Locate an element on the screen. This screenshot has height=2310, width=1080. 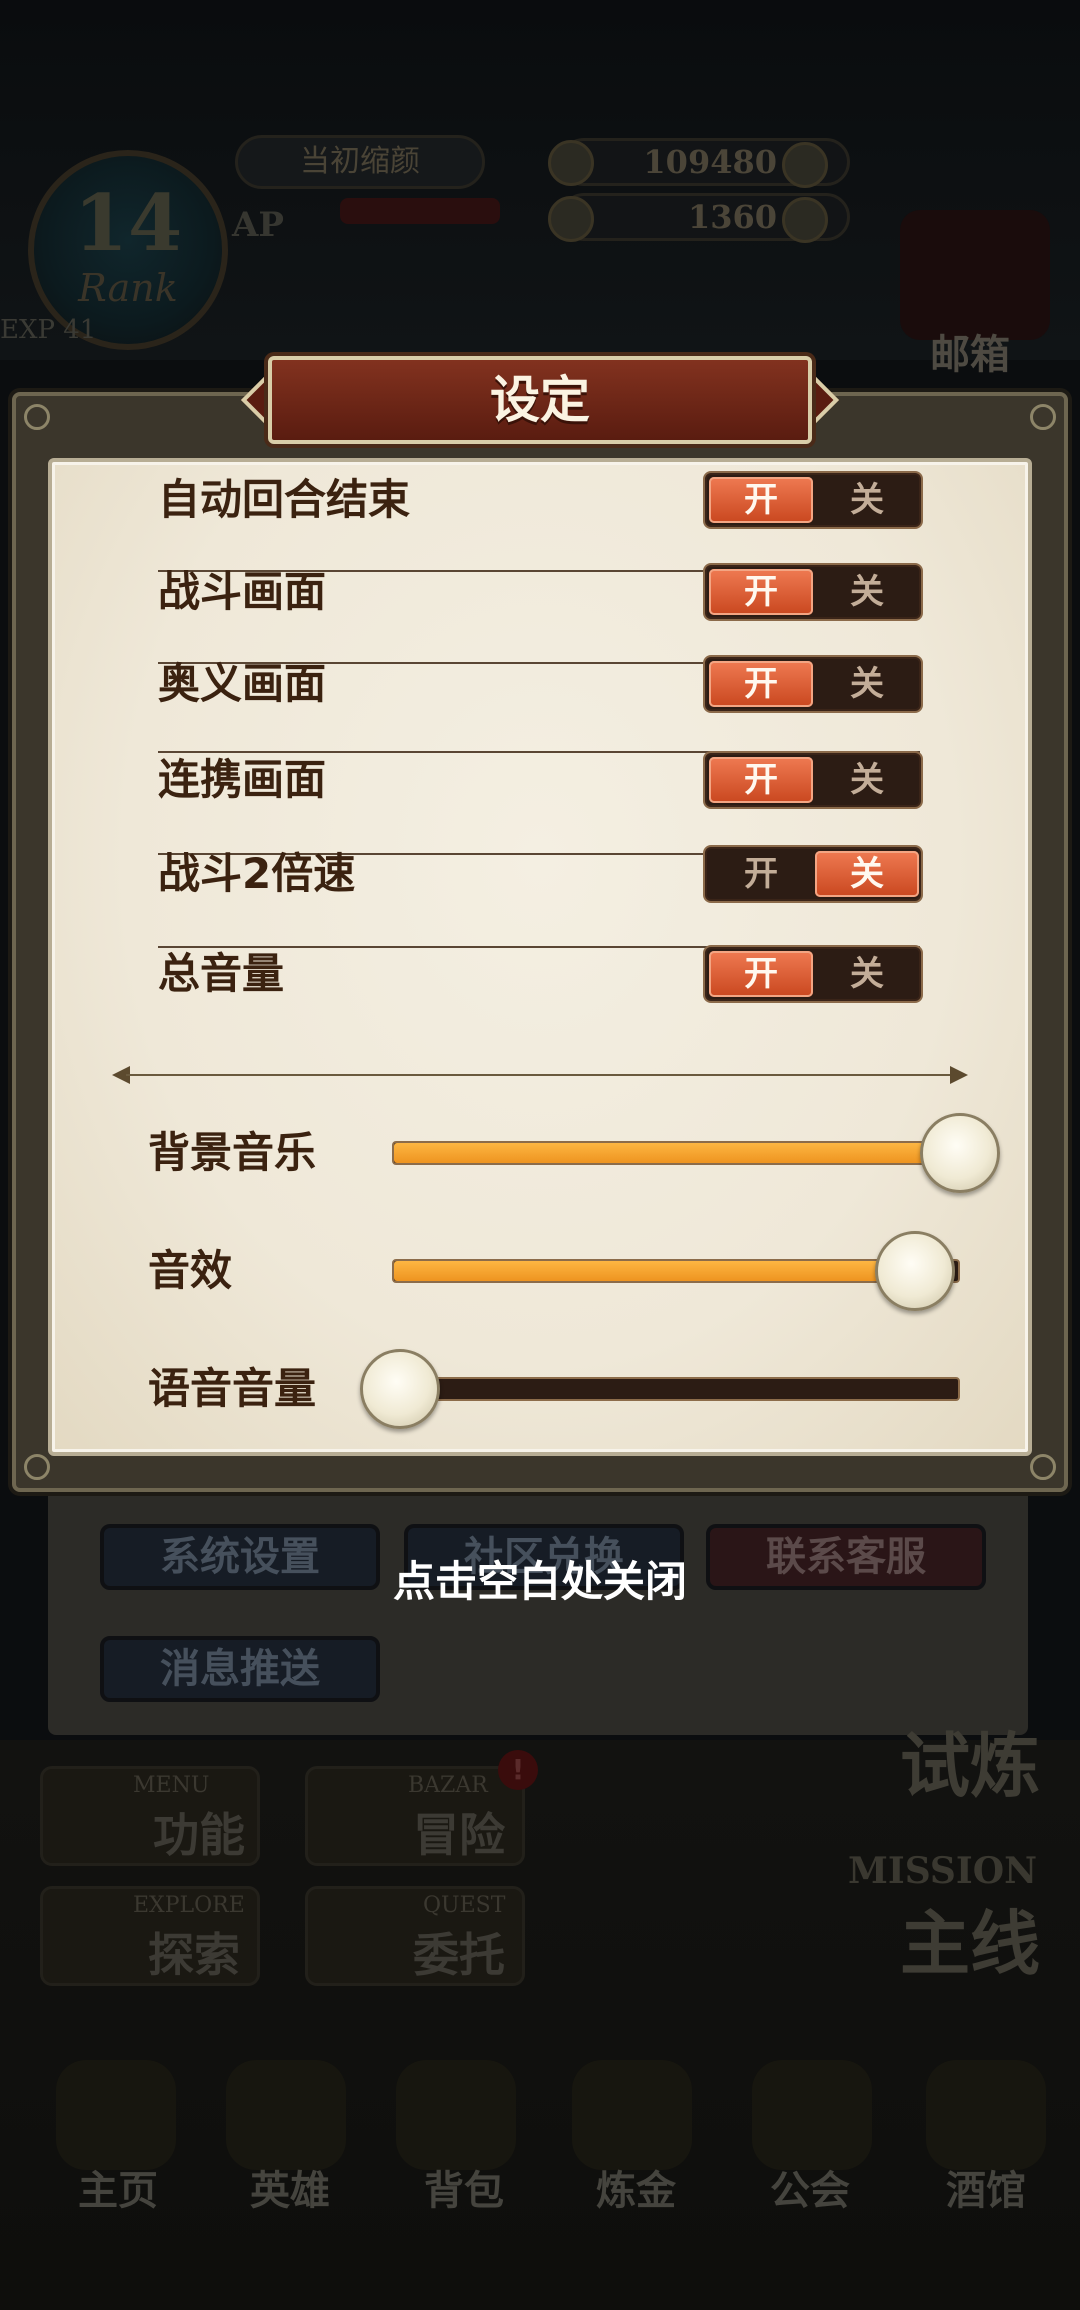
push-notifications-button: 消息推送 is located at coordinates (240, 1669).